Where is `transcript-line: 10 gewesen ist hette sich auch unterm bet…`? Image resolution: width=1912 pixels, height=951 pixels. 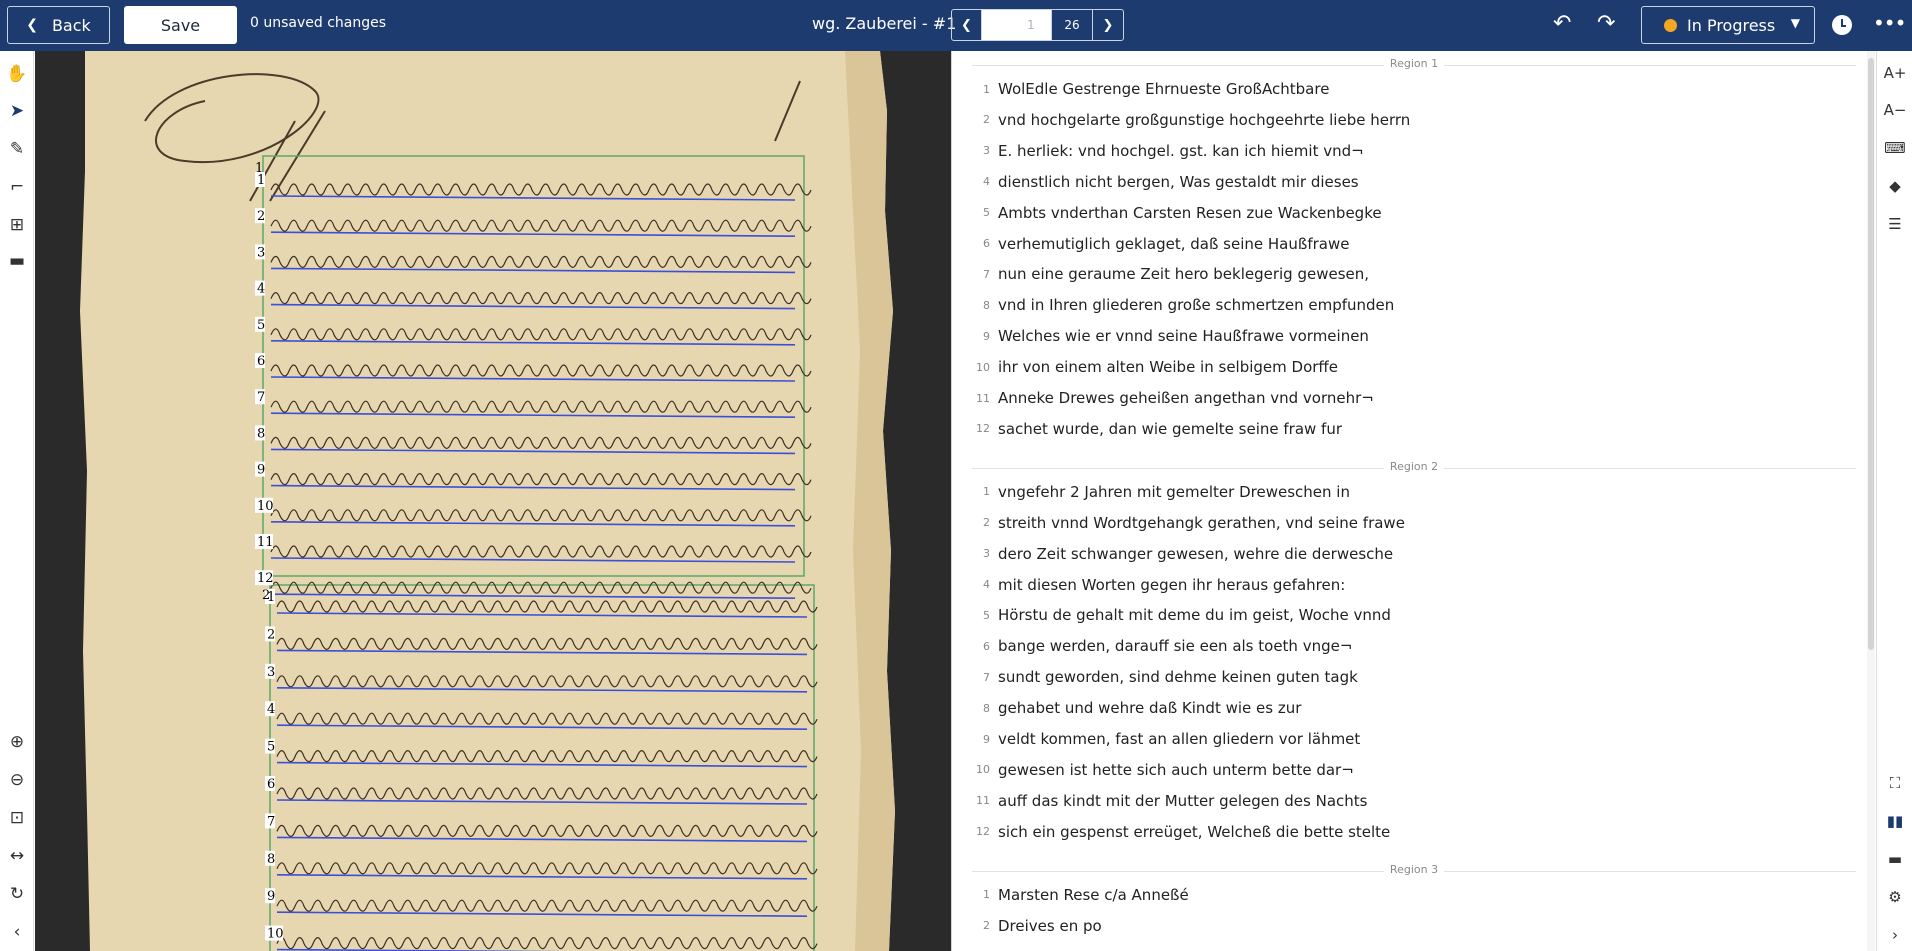 transcript-line: 10 gewesen ist hette sich auch unterm bet… is located at coordinates (1163, 770).